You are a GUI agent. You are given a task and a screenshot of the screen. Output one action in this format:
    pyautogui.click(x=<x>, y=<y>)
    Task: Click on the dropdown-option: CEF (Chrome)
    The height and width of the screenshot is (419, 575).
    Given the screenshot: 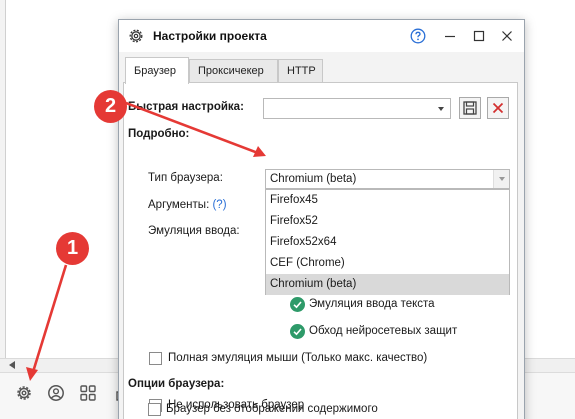 What is the action you would take?
    pyautogui.click(x=387, y=263)
    